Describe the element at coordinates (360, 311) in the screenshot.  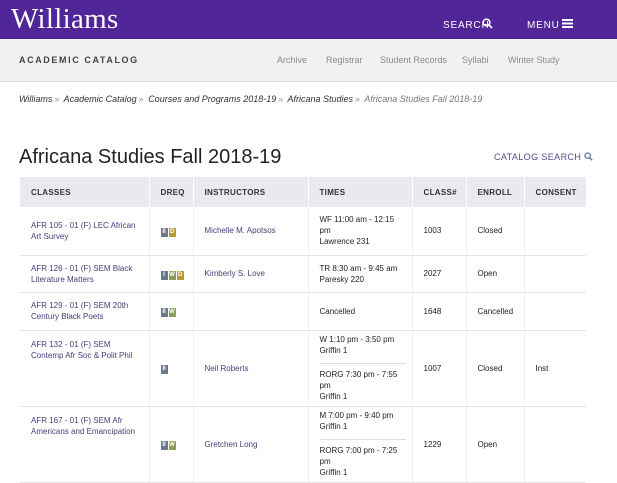
I see `times-cell: Cancelled` at that location.